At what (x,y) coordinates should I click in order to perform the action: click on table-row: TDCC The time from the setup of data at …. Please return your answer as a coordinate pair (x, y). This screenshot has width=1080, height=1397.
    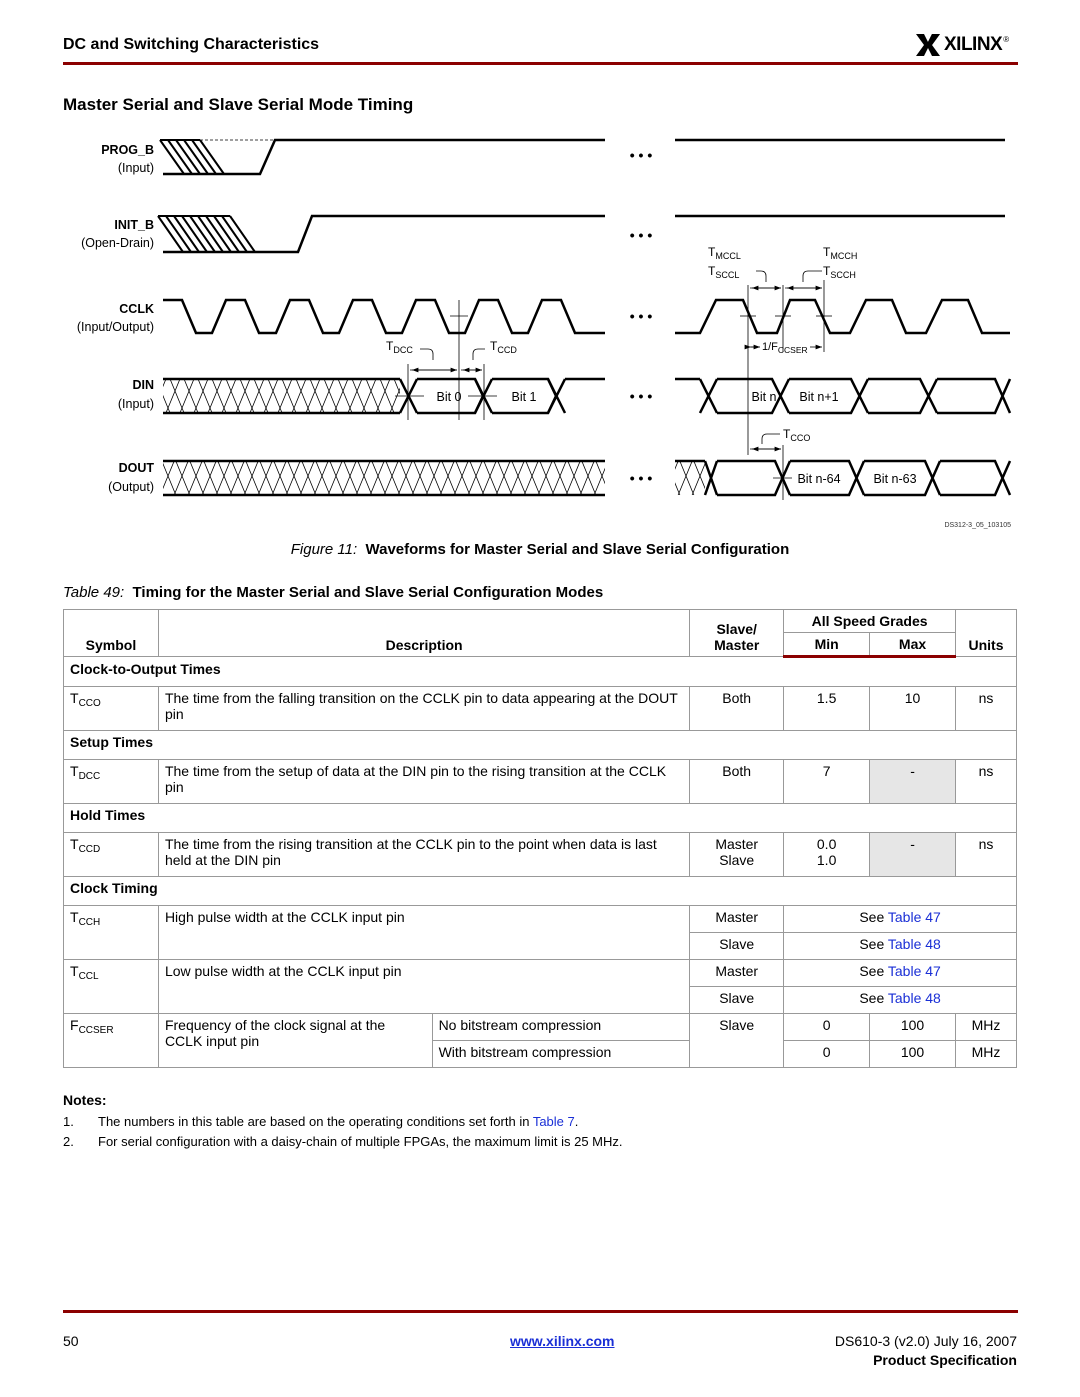
    Looking at the image, I should click on (540, 781).